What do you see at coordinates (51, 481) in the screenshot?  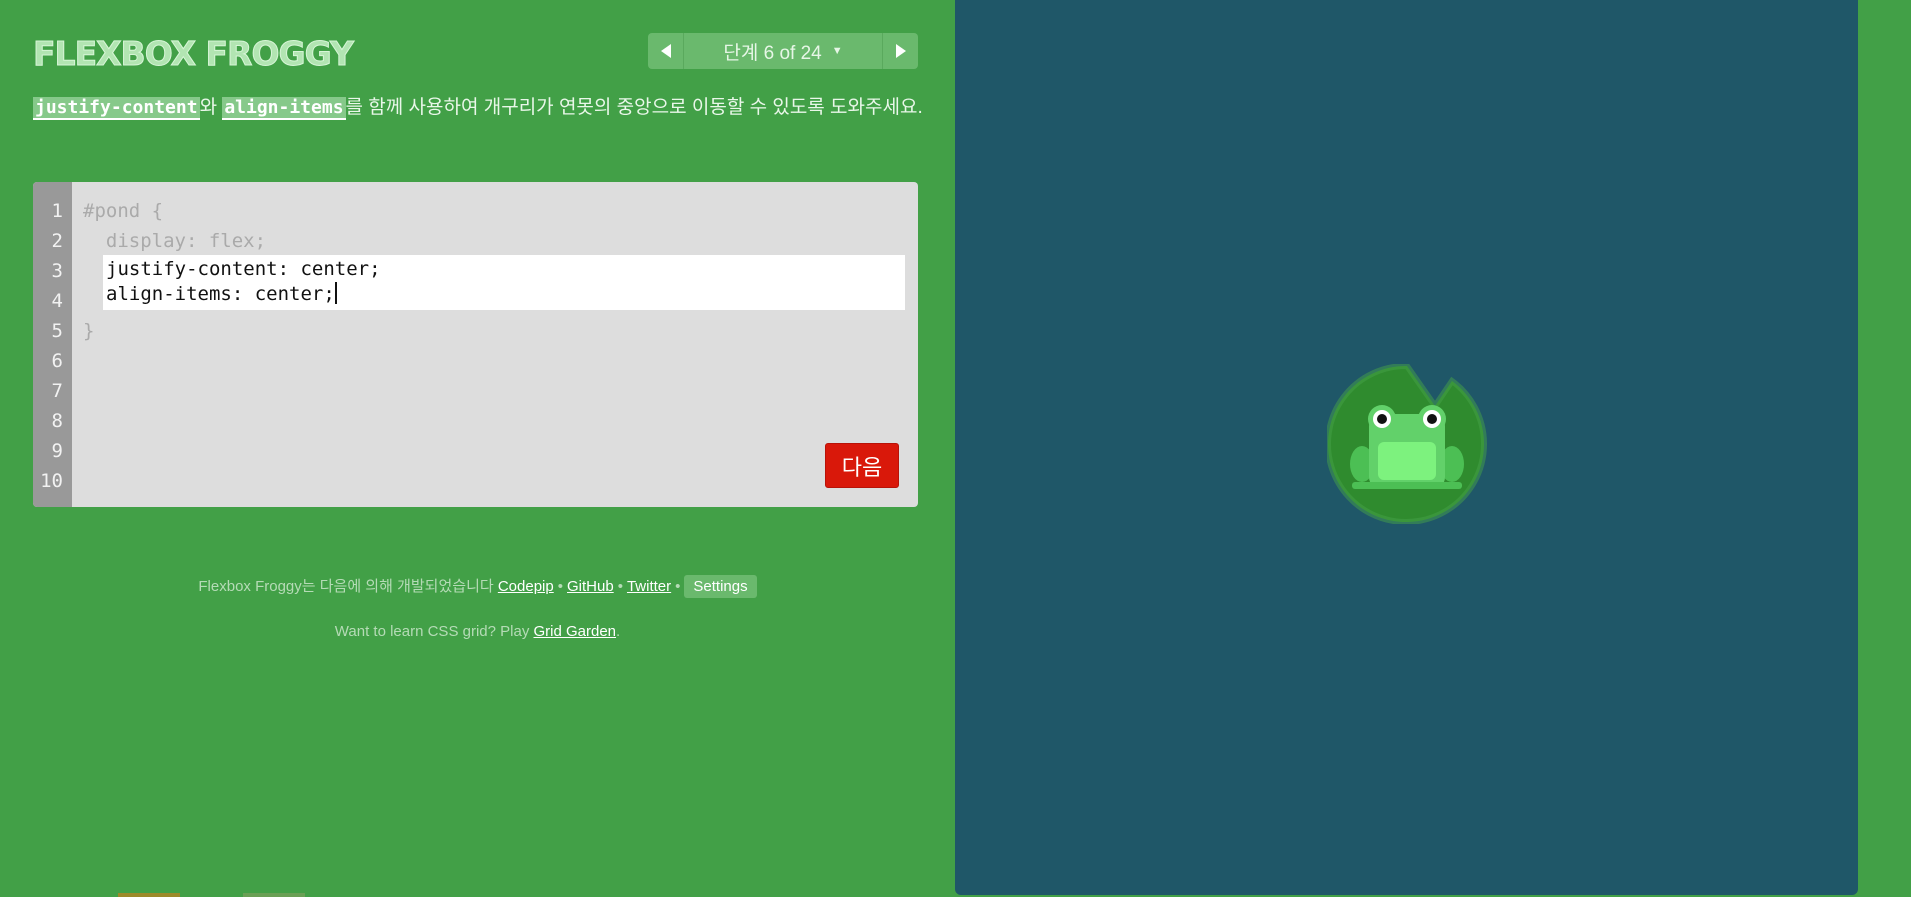 I see `line-number: 10` at bounding box center [51, 481].